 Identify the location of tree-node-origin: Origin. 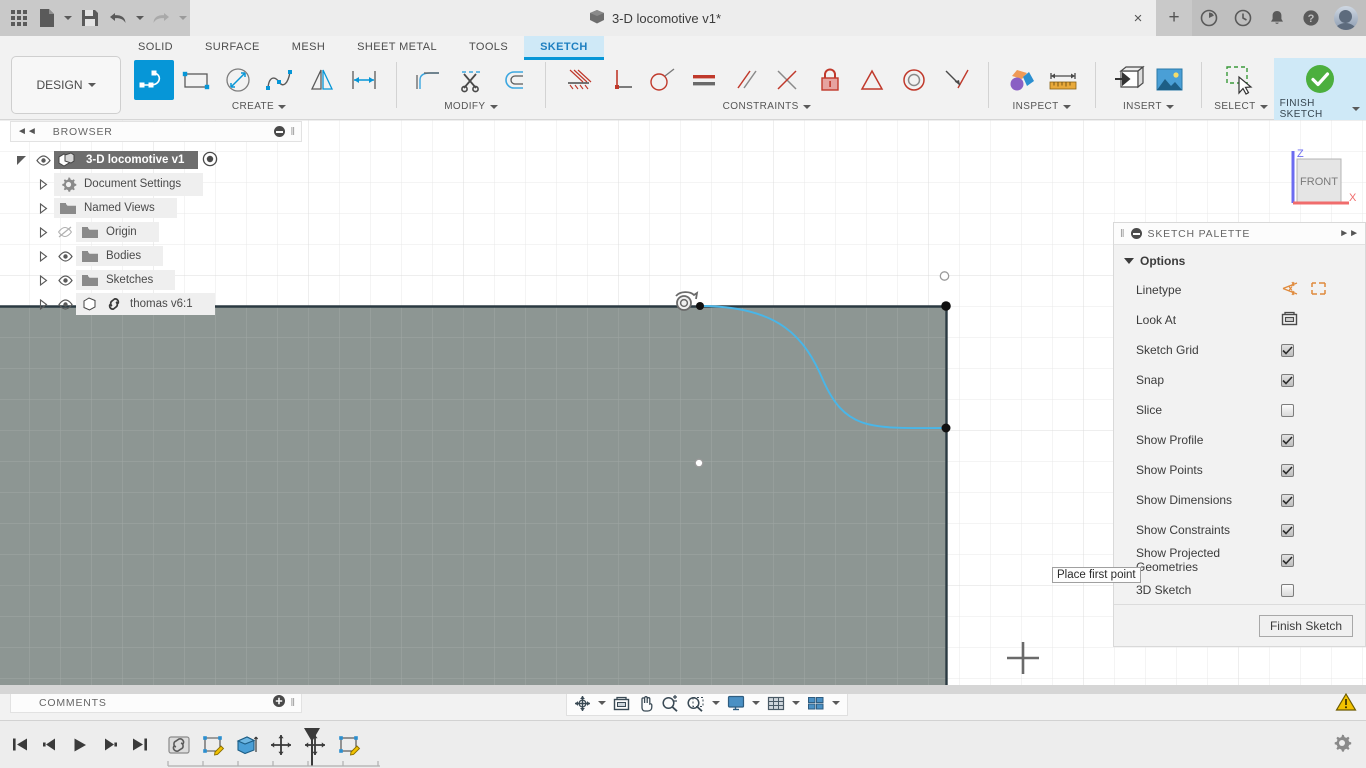
(156, 232).